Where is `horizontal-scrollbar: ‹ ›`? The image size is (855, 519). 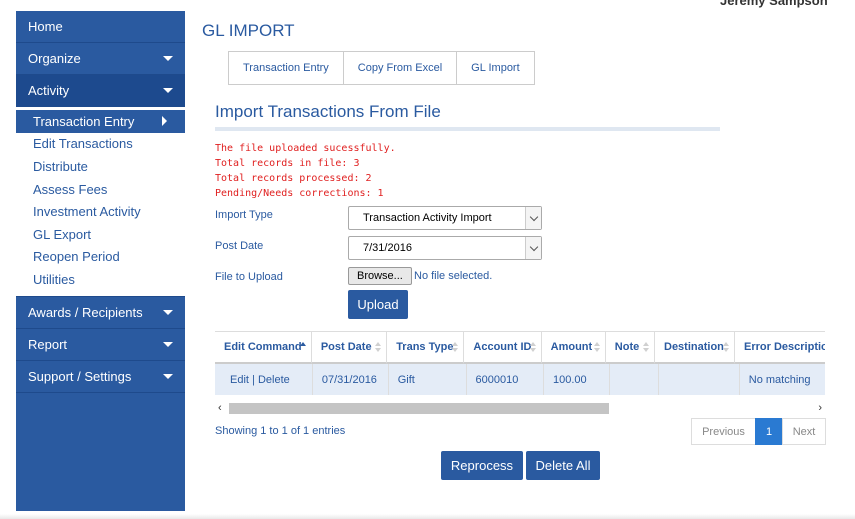 horizontal-scrollbar: ‹ › is located at coordinates (520, 409).